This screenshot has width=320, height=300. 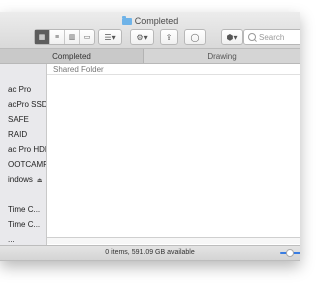 I want to click on sidebar-item-mac-pro-hdd: ac Pro HDD, so click(x=23, y=151).